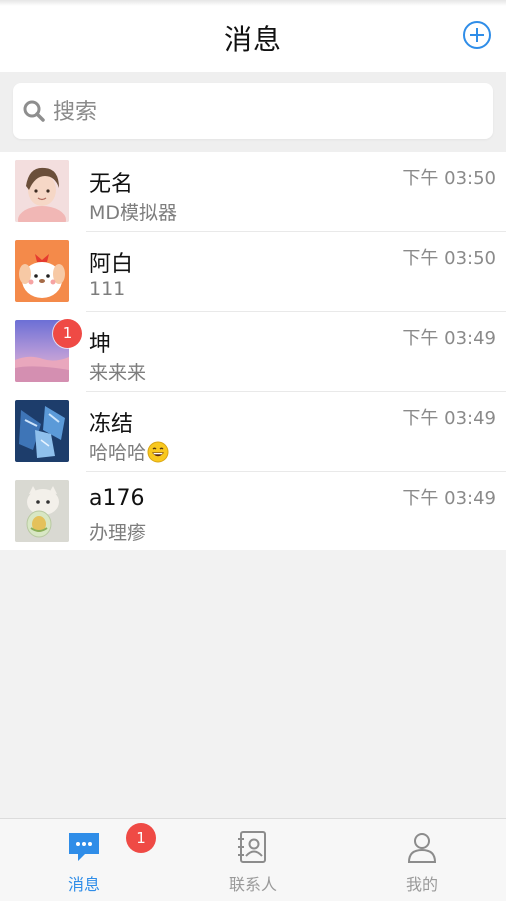  Describe the element at coordinates (253, 192) in the screenshot. I see `conversation-row: 无名 MD模拟器 下午 03:50` at that location.